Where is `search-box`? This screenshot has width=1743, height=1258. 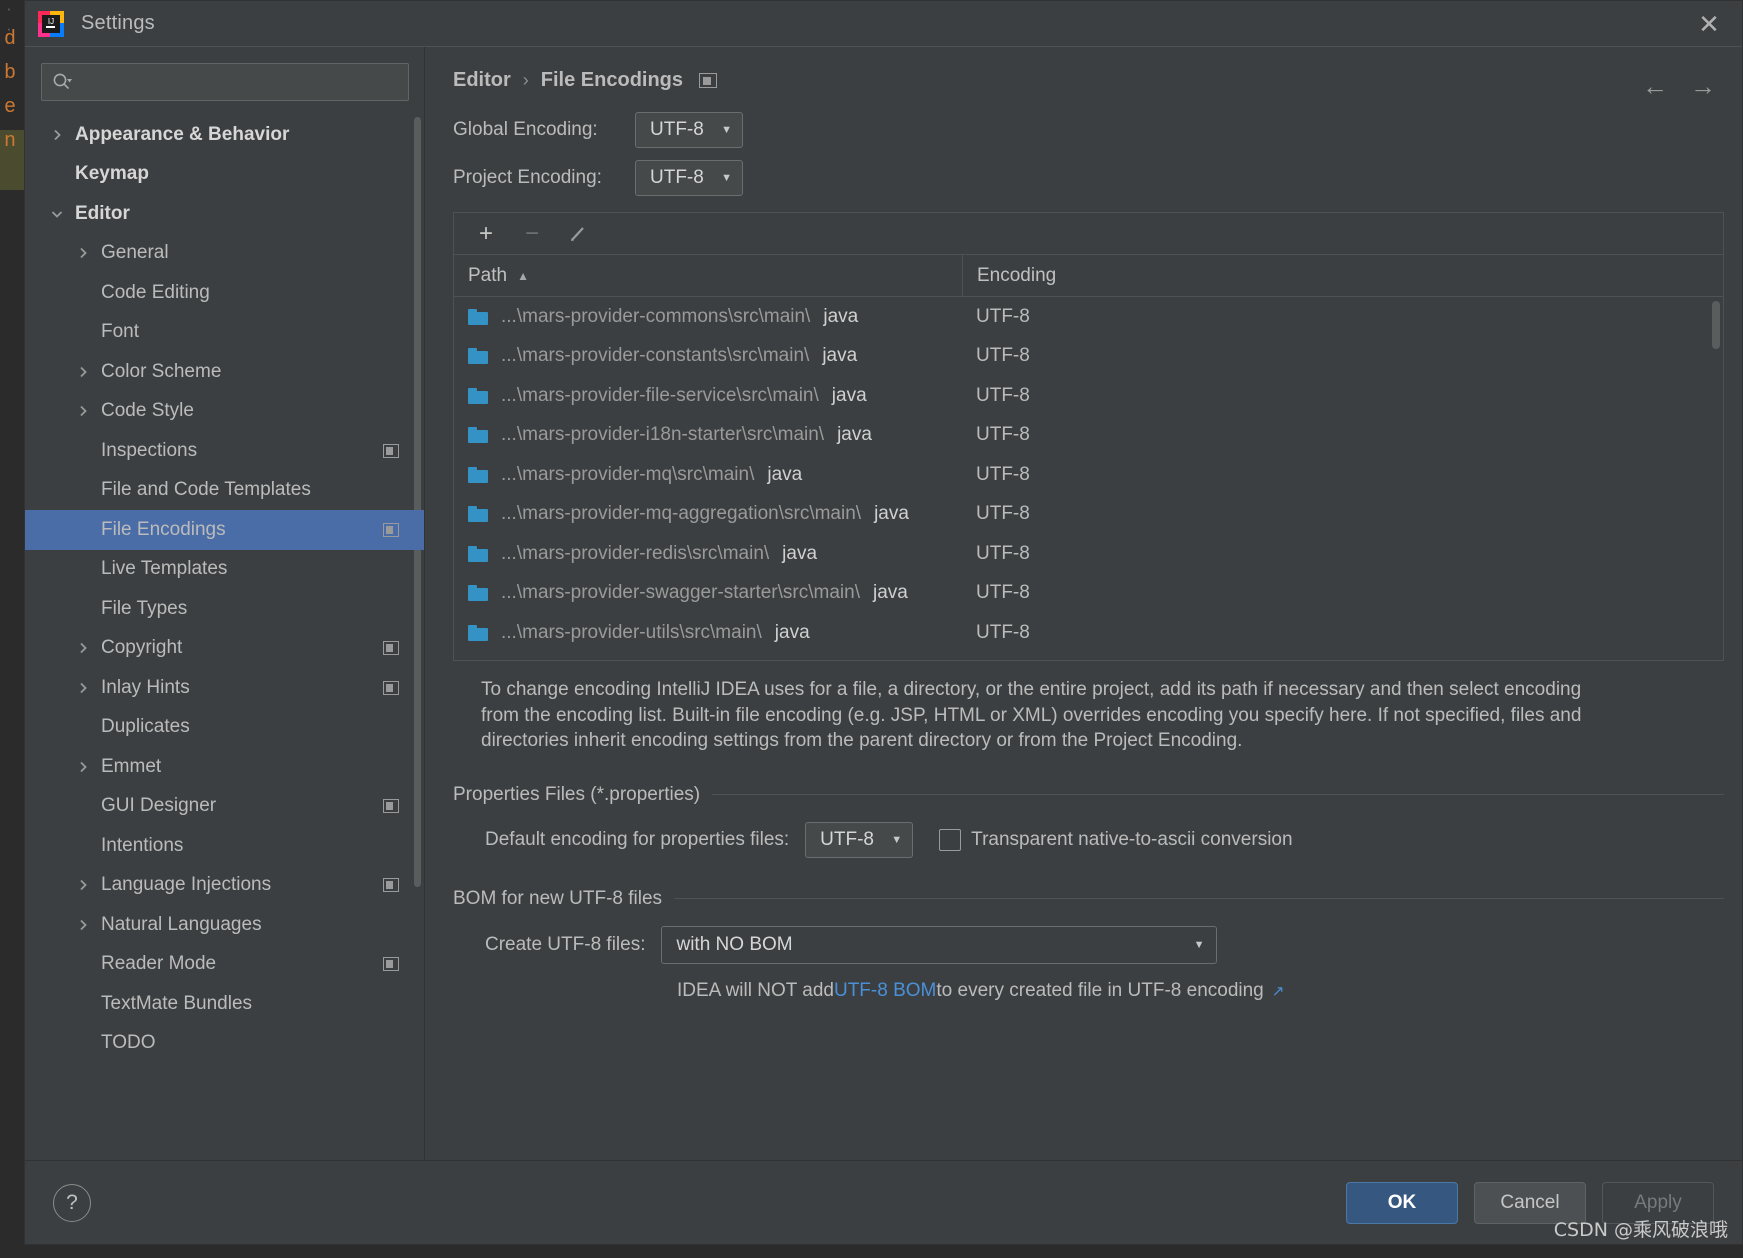 search-box is located at coordinates (225, 82).